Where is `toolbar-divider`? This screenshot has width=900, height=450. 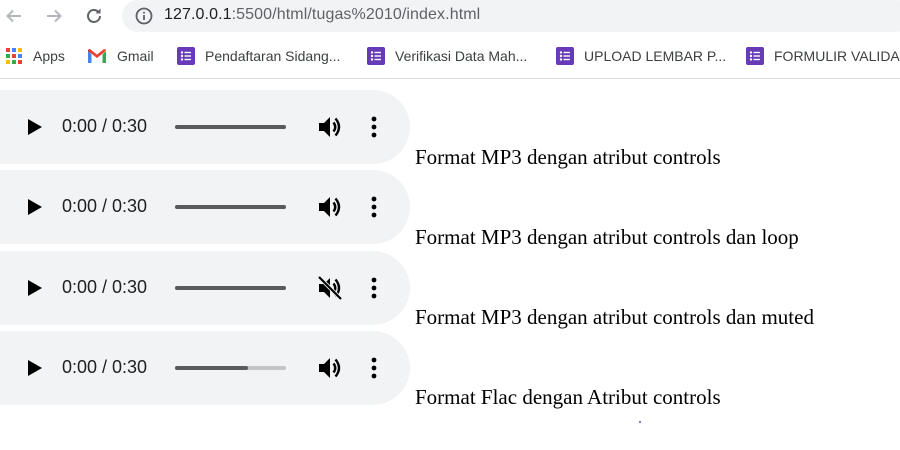
toolbar-divider is located at coordinates (450, 78).